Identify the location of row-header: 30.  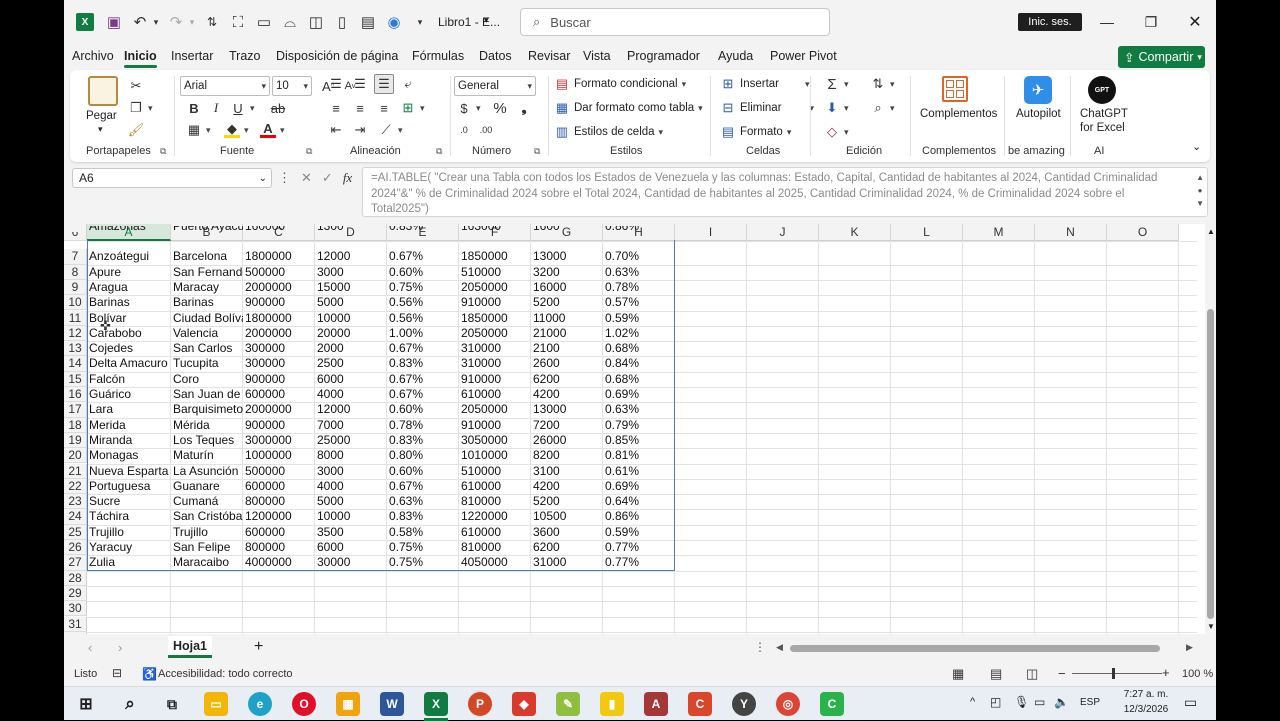
(75, 609).